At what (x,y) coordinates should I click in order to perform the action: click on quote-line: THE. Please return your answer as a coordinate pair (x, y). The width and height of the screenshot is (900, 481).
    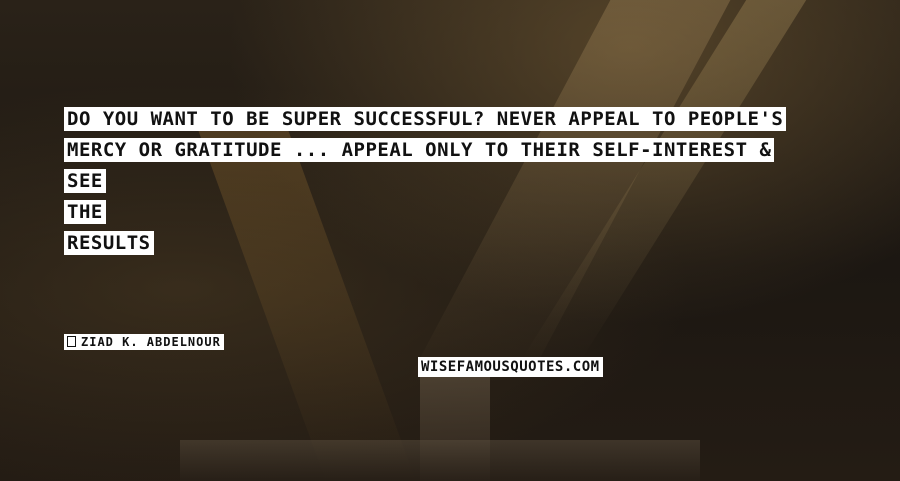
    Looking at the image, I should click on (464, 212).